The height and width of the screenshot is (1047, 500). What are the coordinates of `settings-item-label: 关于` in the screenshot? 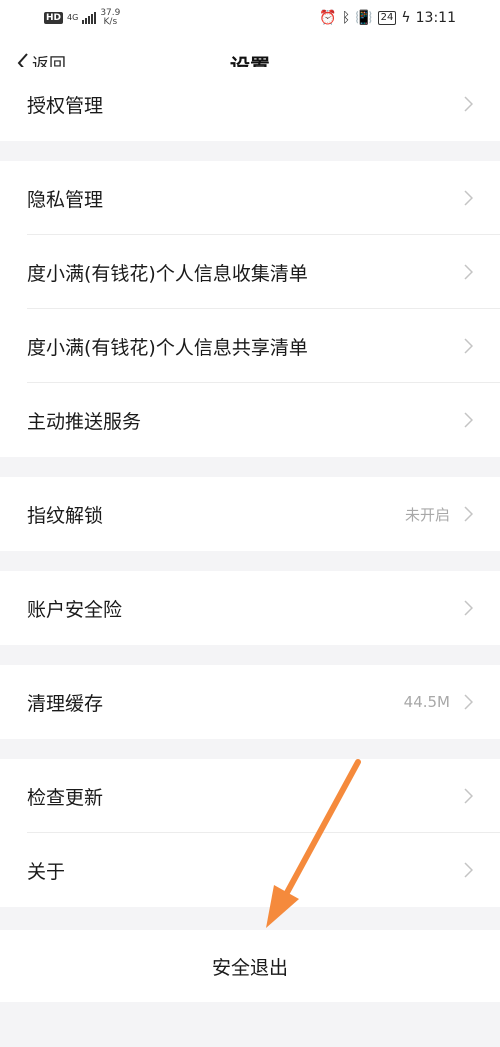 It's located at (46, 871).